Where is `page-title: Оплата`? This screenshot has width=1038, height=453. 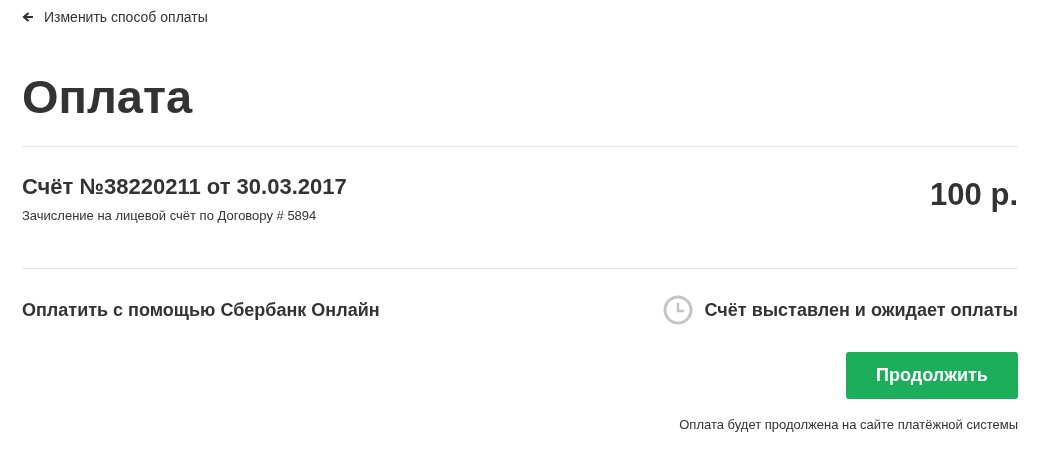
page-title: Оплата is located at coordinates (108, 96).